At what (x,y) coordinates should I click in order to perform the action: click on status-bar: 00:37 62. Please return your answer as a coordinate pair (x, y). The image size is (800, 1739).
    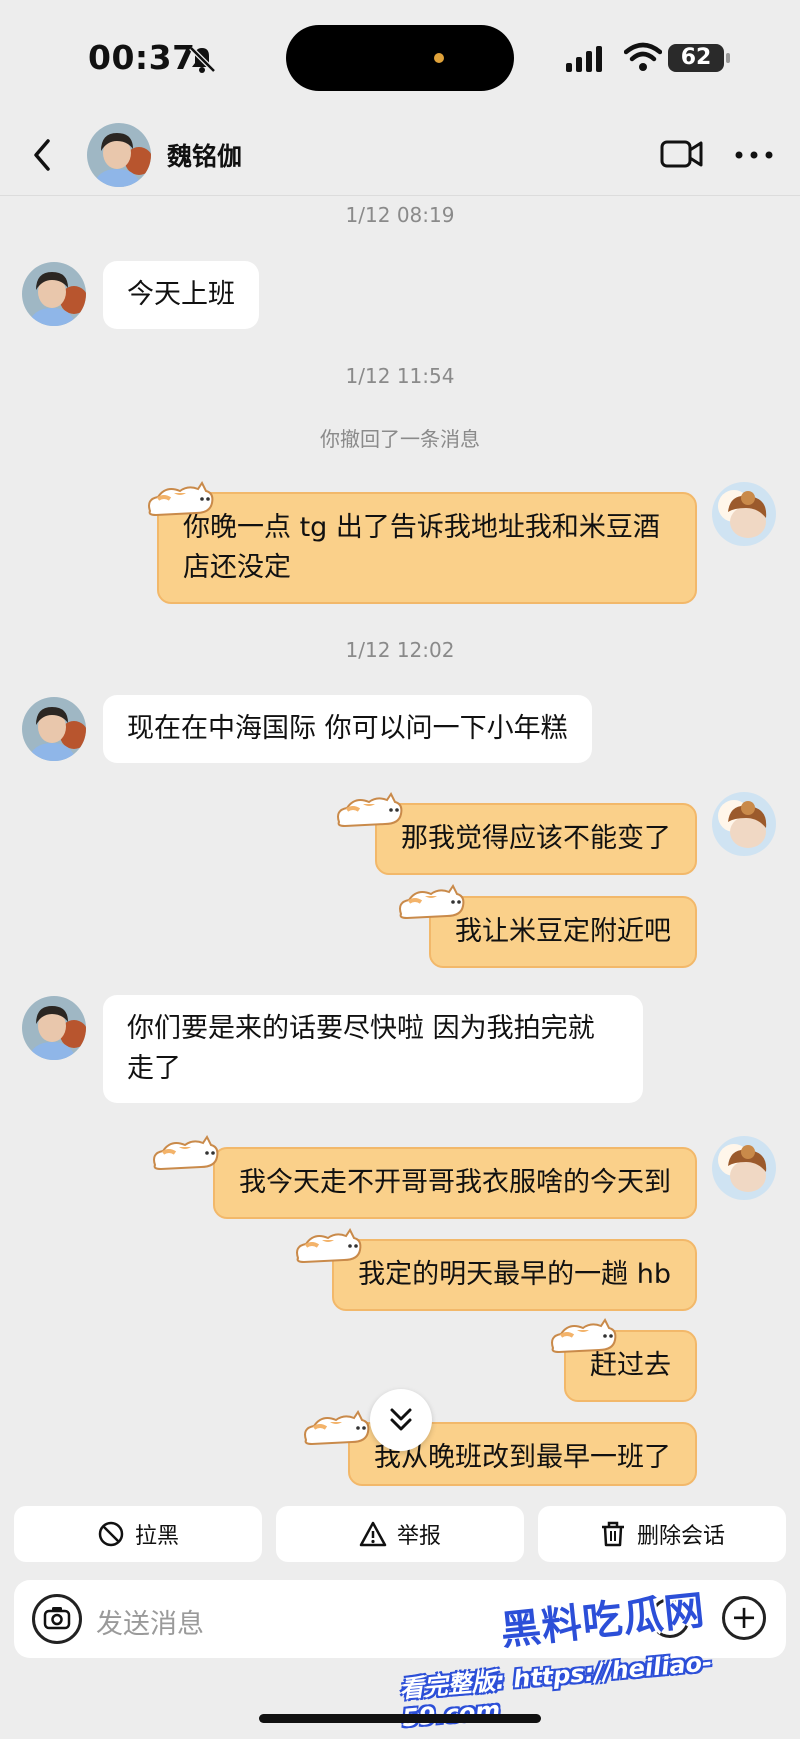
    Looking at the image, I should click on (400, 57).